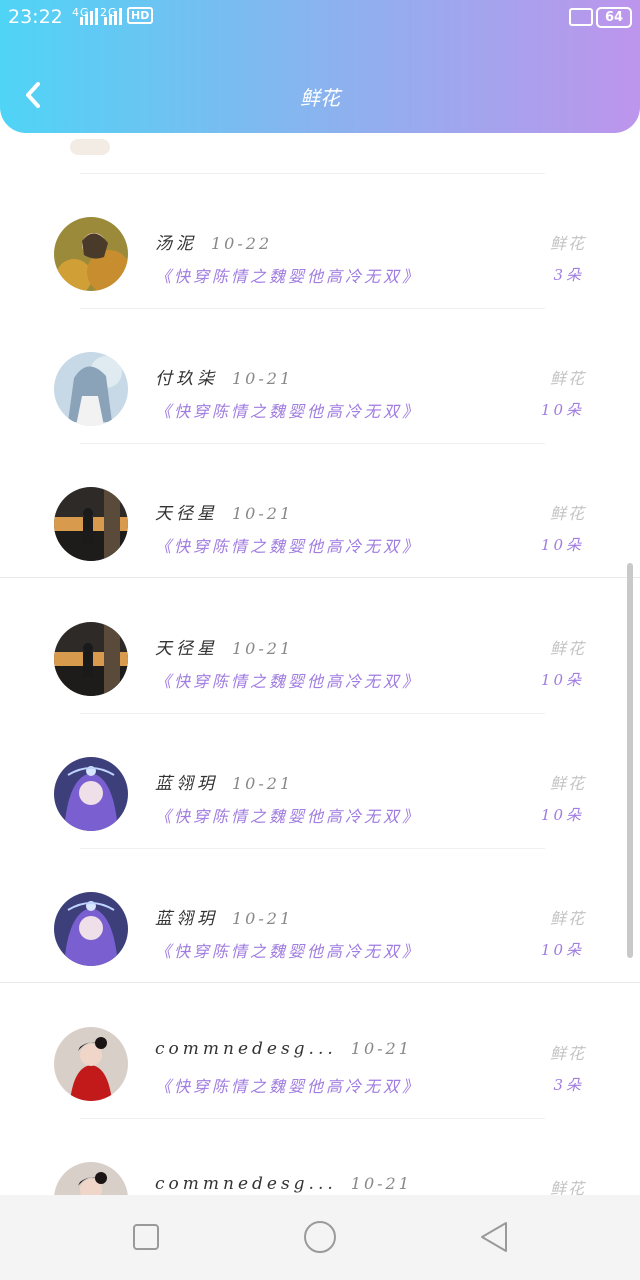 The image size is (640, 1280). What do you see at coordinates (89, 16) in the screenshot?
I see `signal-4g-icon` at bounding box center [89, 16].